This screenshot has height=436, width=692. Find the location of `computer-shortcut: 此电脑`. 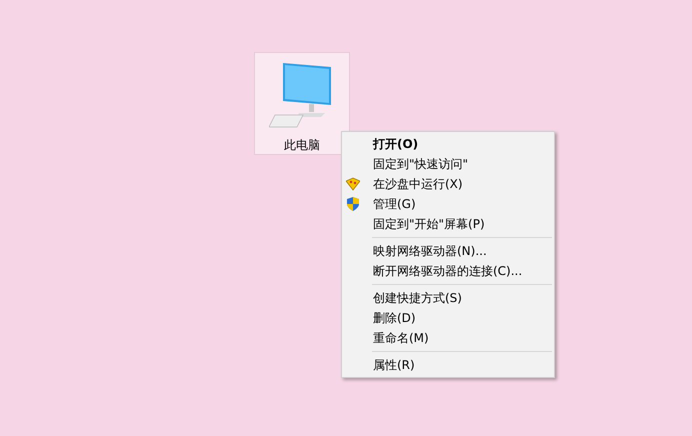

computer-shortcut: 此电脑 is located at coordinates (302, 103).